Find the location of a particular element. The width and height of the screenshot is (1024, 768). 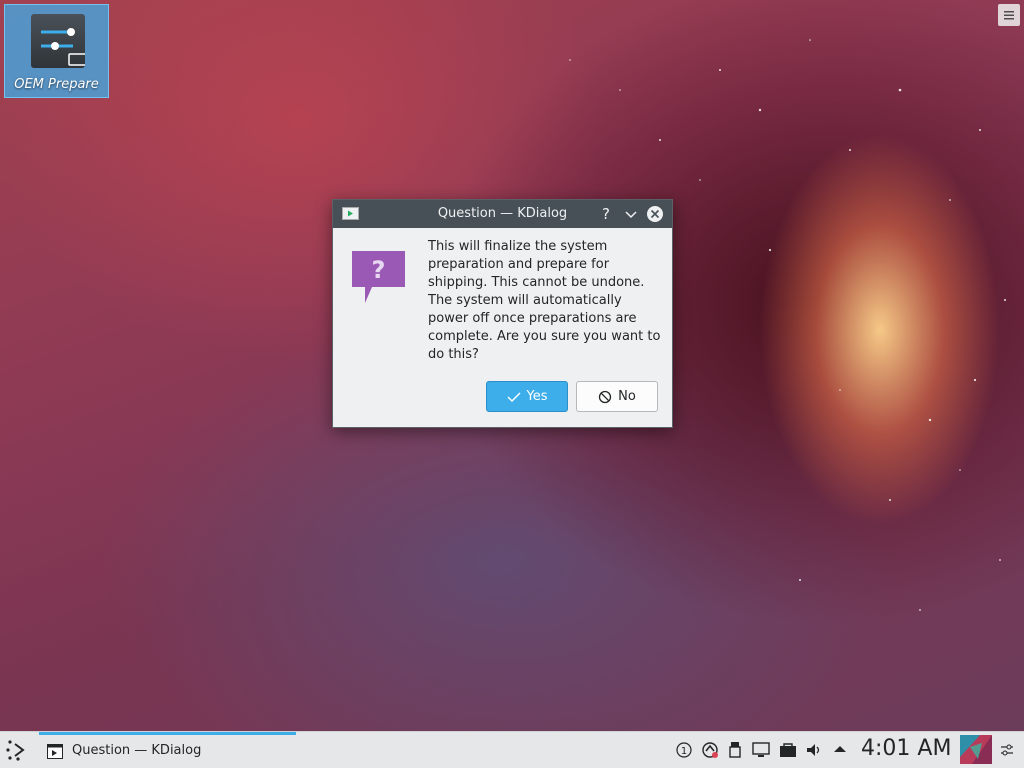

window-titlebar: Question — KDialog ? is located at coordinates (502, 214).